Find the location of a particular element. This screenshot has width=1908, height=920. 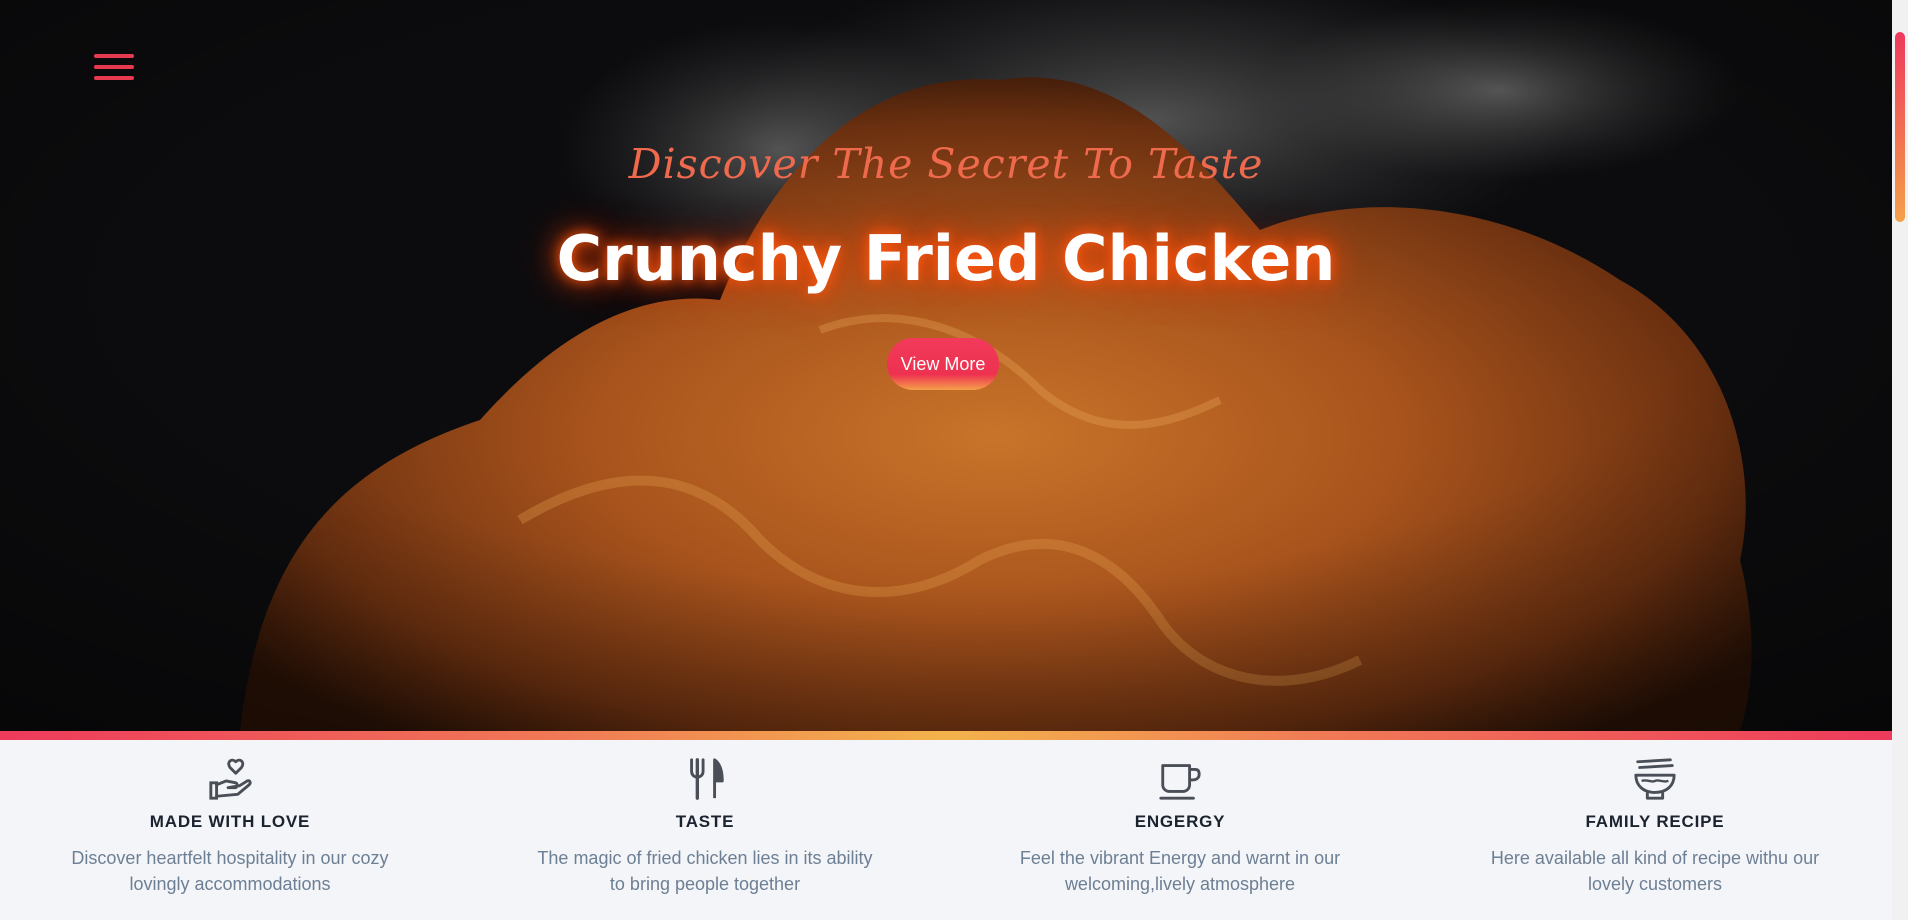

feature-description-line: lovingly accommodations is located at coordinates (230, 884).